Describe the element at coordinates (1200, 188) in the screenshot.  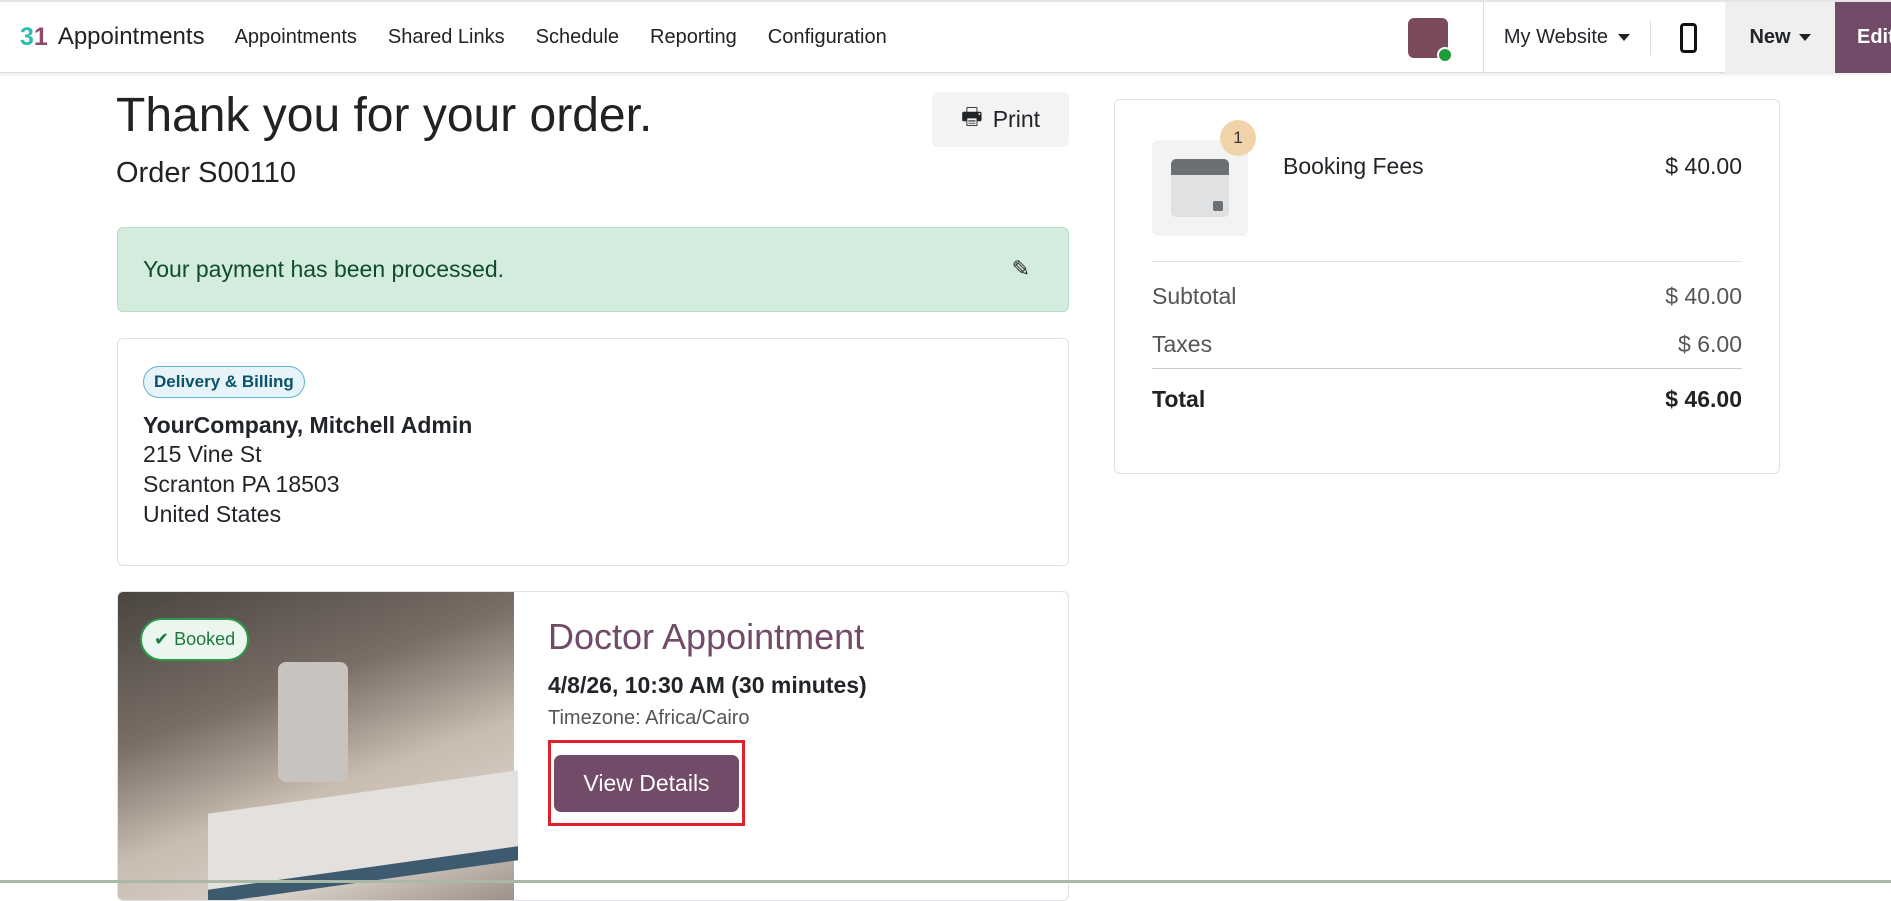
I see `calendar-icon` at that location.